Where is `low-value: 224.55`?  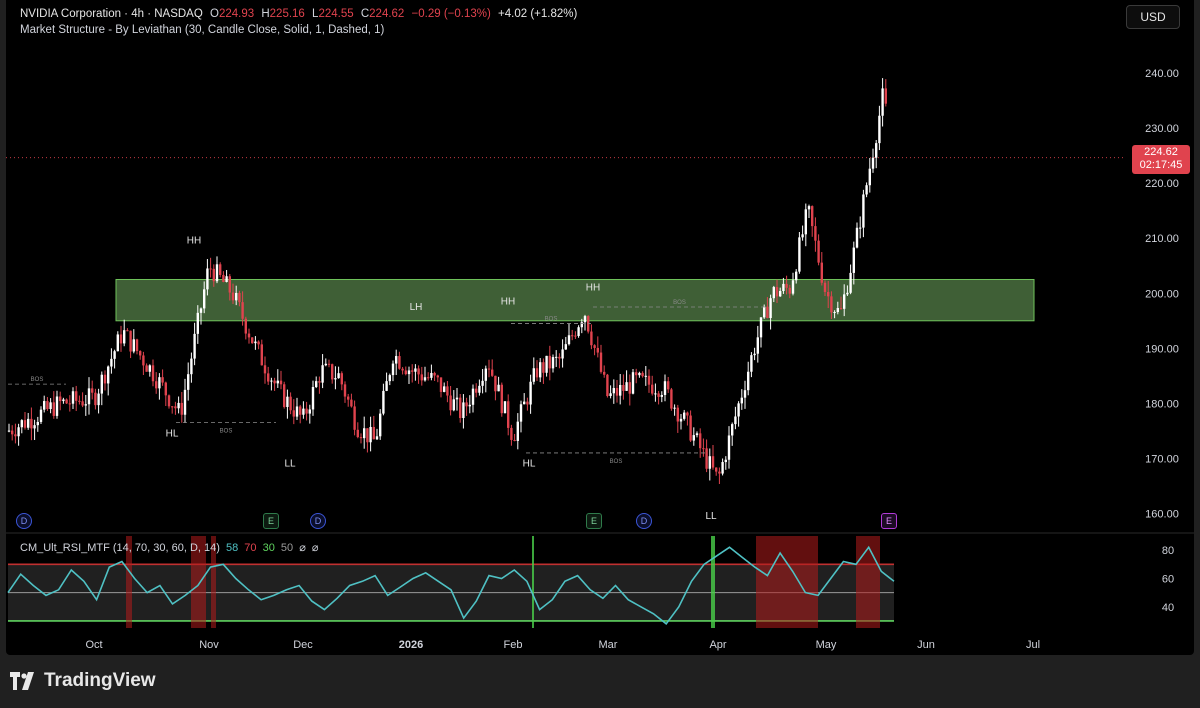 low-value: 224.55 is located at coordinates (336, 14).